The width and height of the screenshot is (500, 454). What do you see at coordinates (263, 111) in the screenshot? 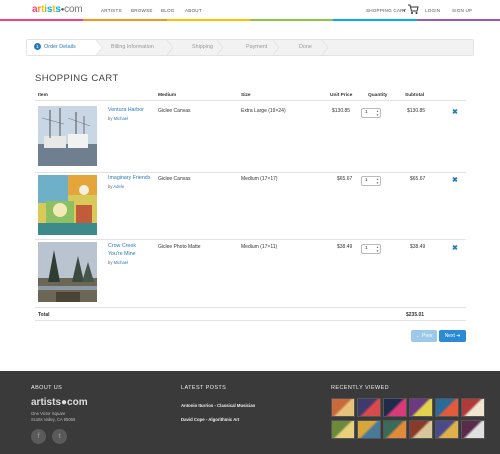
I see `item-size: Extra Large (19×24)` at bounding box center [263, 111].